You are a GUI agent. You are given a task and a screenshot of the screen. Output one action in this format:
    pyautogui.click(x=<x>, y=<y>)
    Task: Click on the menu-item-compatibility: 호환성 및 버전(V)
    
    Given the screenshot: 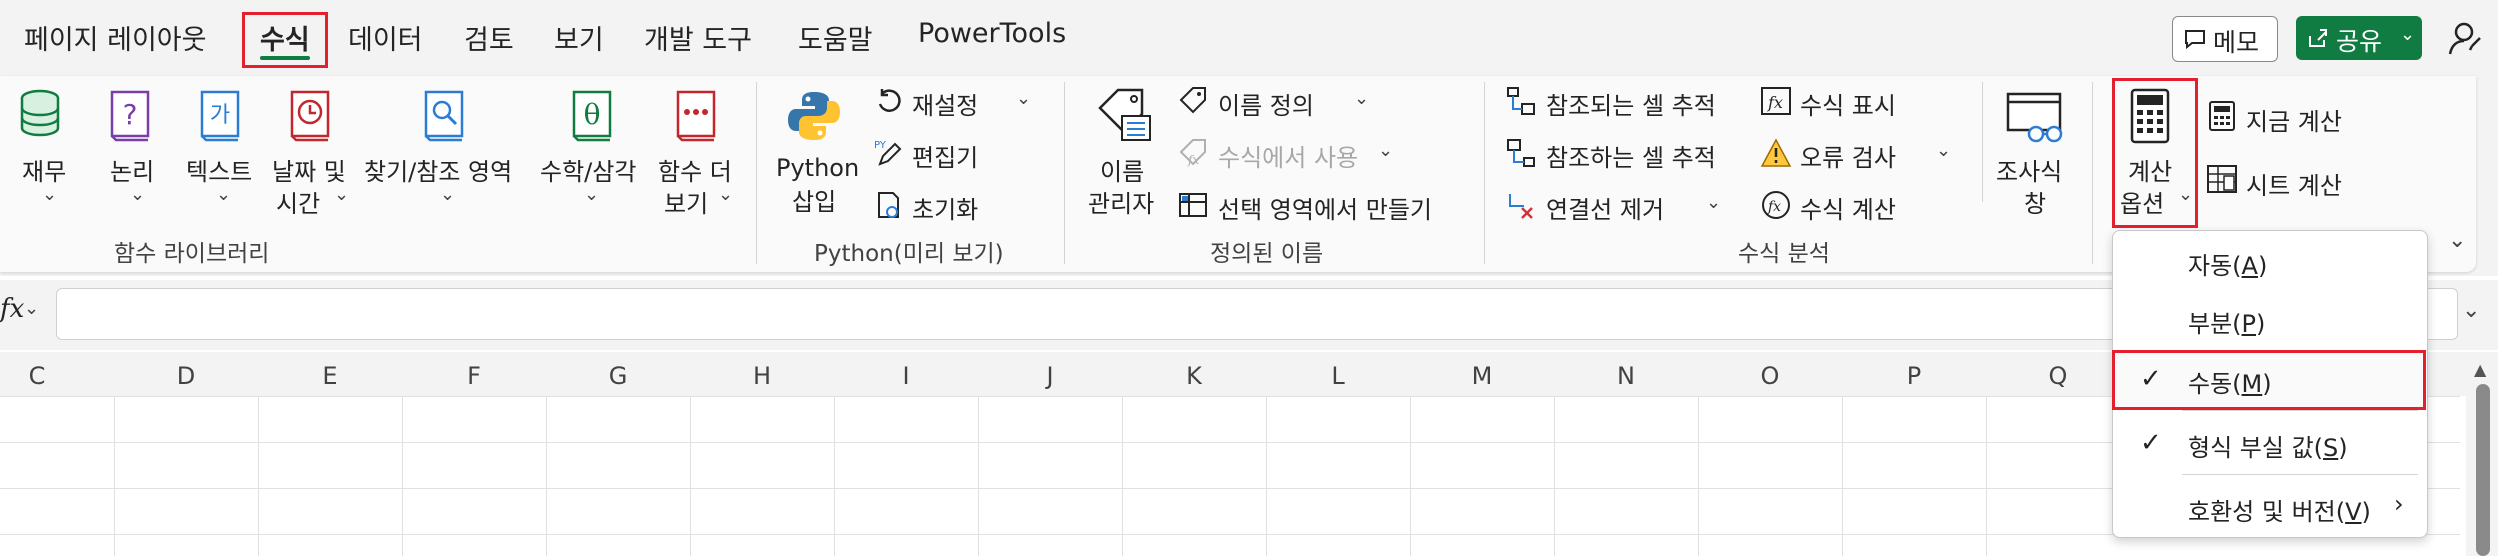 What is the action you would take?
    pyautogui.click(x=2279, y=509)
    